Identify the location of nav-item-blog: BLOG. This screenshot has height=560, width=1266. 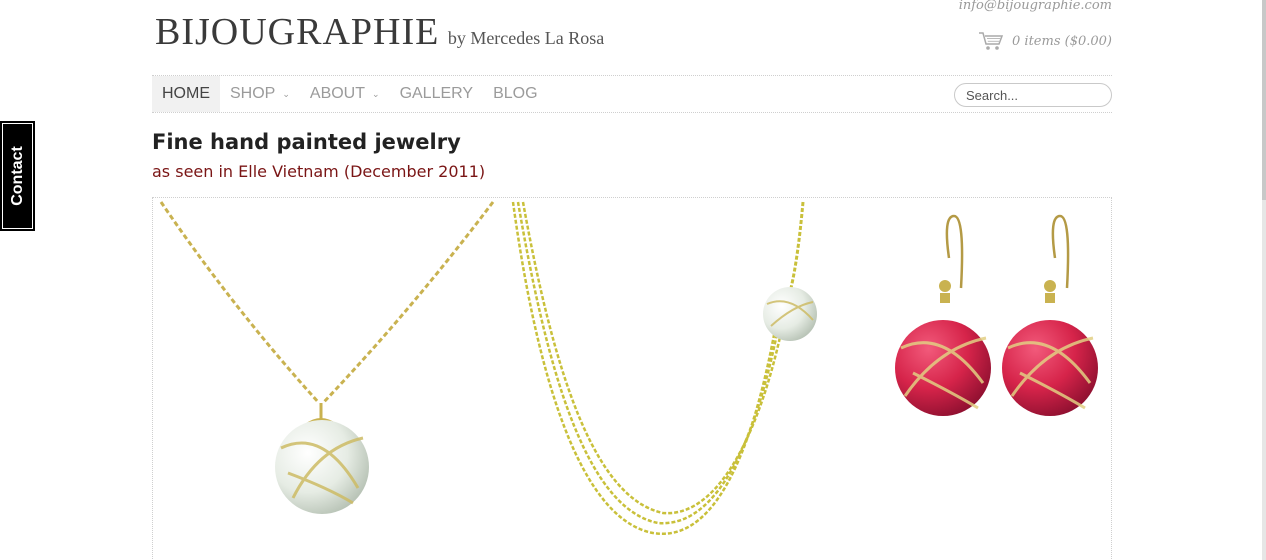
(515, 94).